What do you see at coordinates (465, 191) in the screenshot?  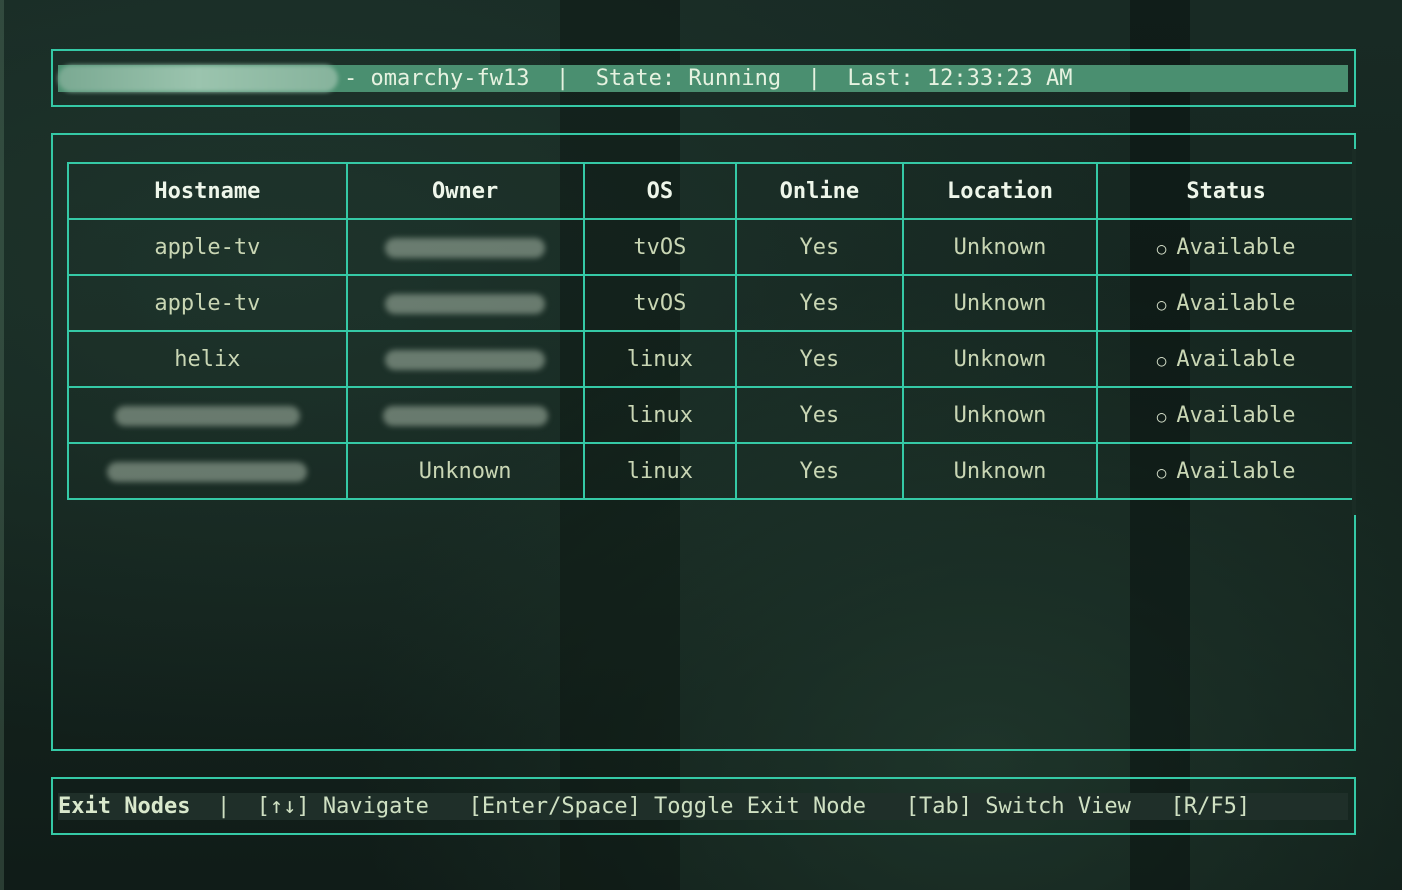 I see `column-header-owner: Owner` at bounding box center [465, 191].